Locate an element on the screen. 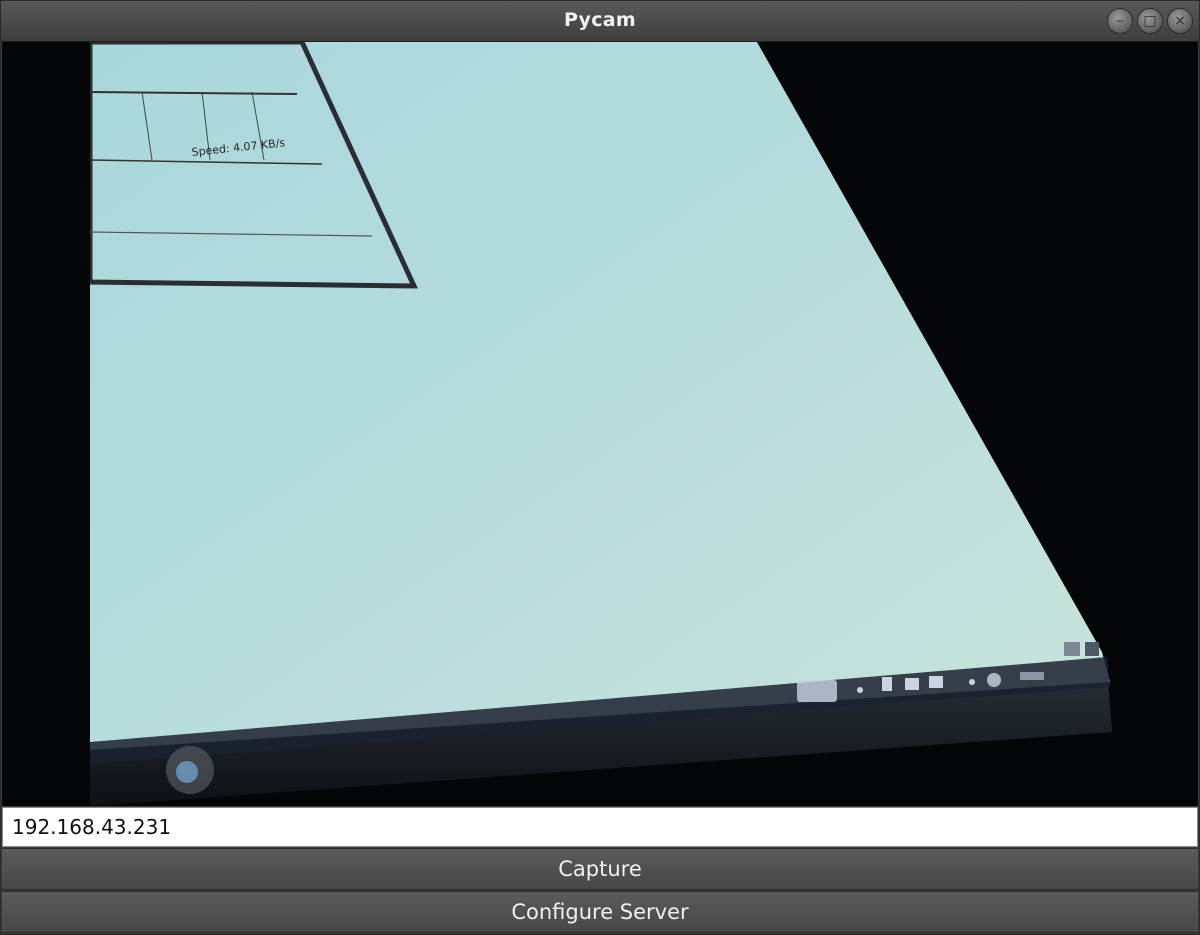 This screenshot has height=935, width=1200. maximize-icon: □ is located at coordinates (1150, 21).